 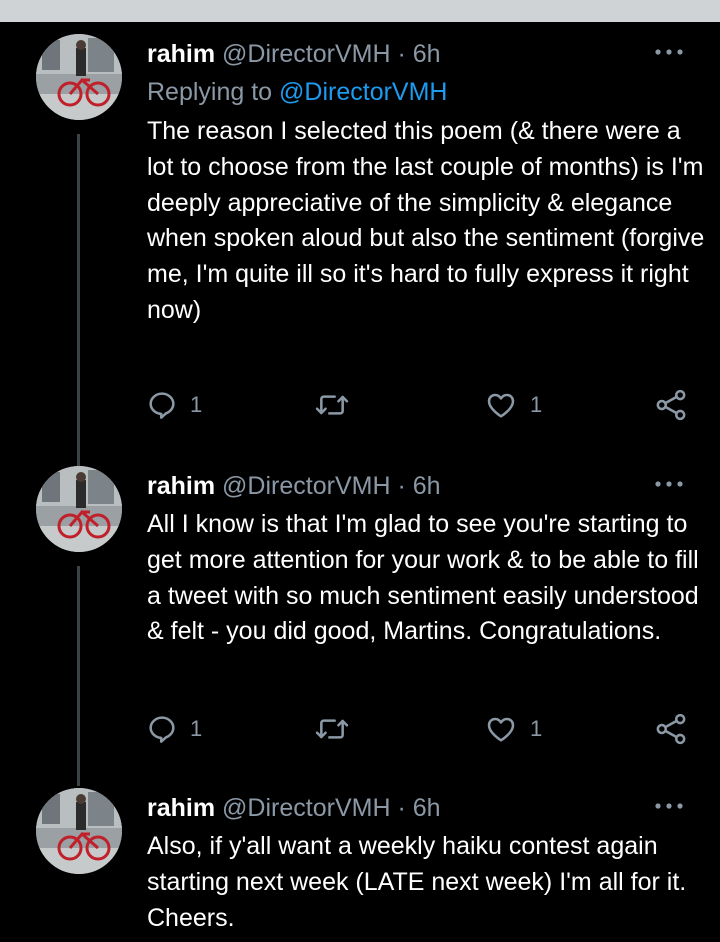 I want to click on replying-to: Replying to @DirectorVMH, so click(x=297, y=92).